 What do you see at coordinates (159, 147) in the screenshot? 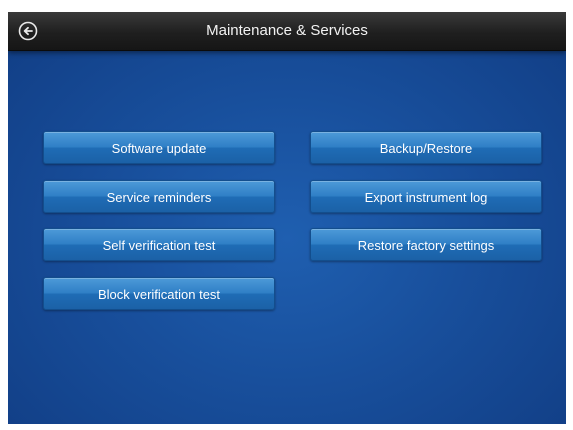
I see `software-update-button: Software update` at bounding box center [159, 147].